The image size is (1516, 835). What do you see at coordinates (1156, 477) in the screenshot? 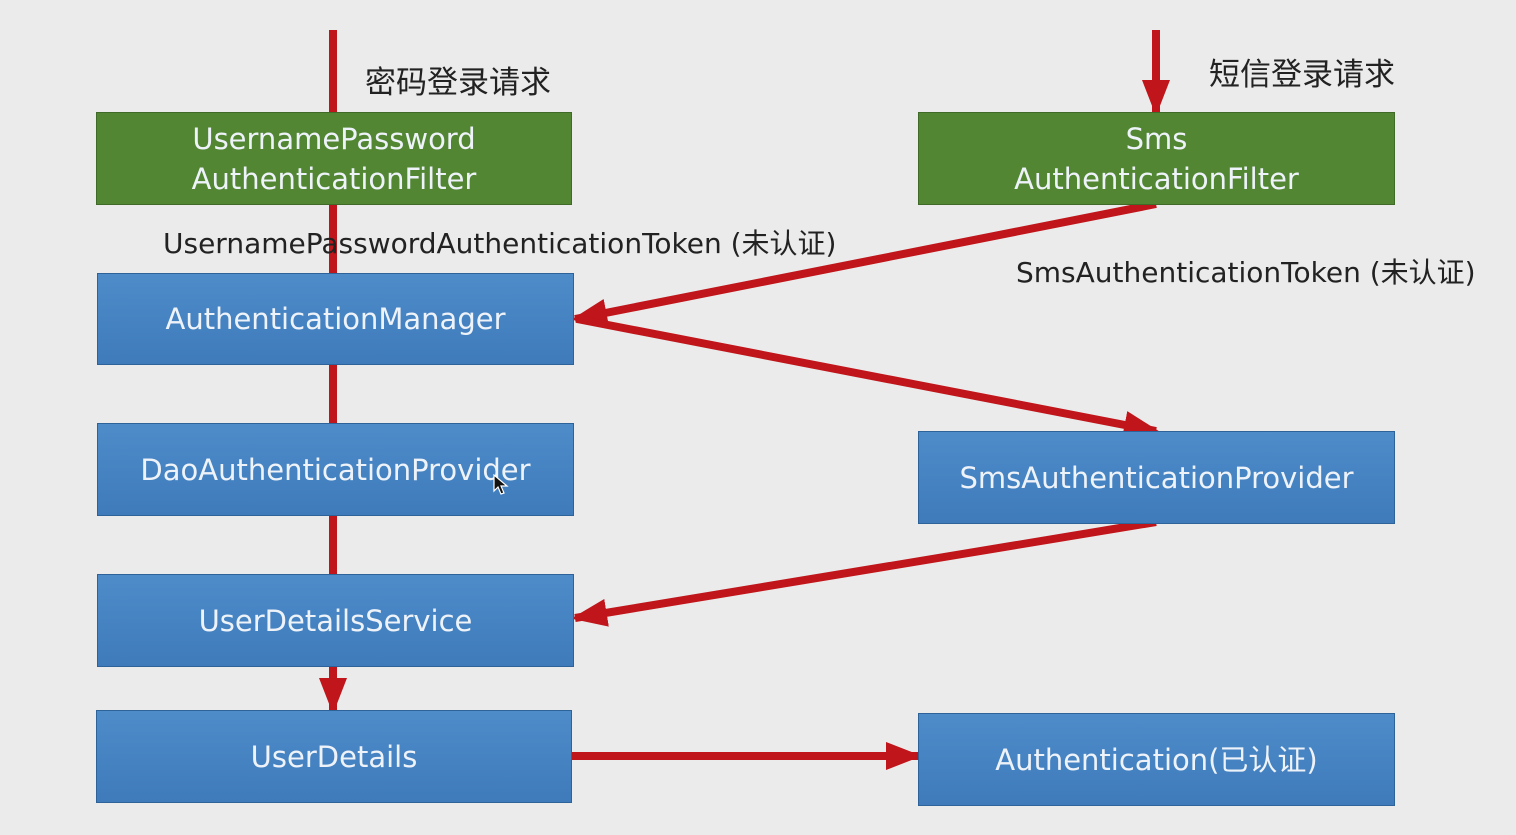
I see `sms-authentication-provider-box: SmsAuthenticationProvider` at bounding box center [1156, 477].